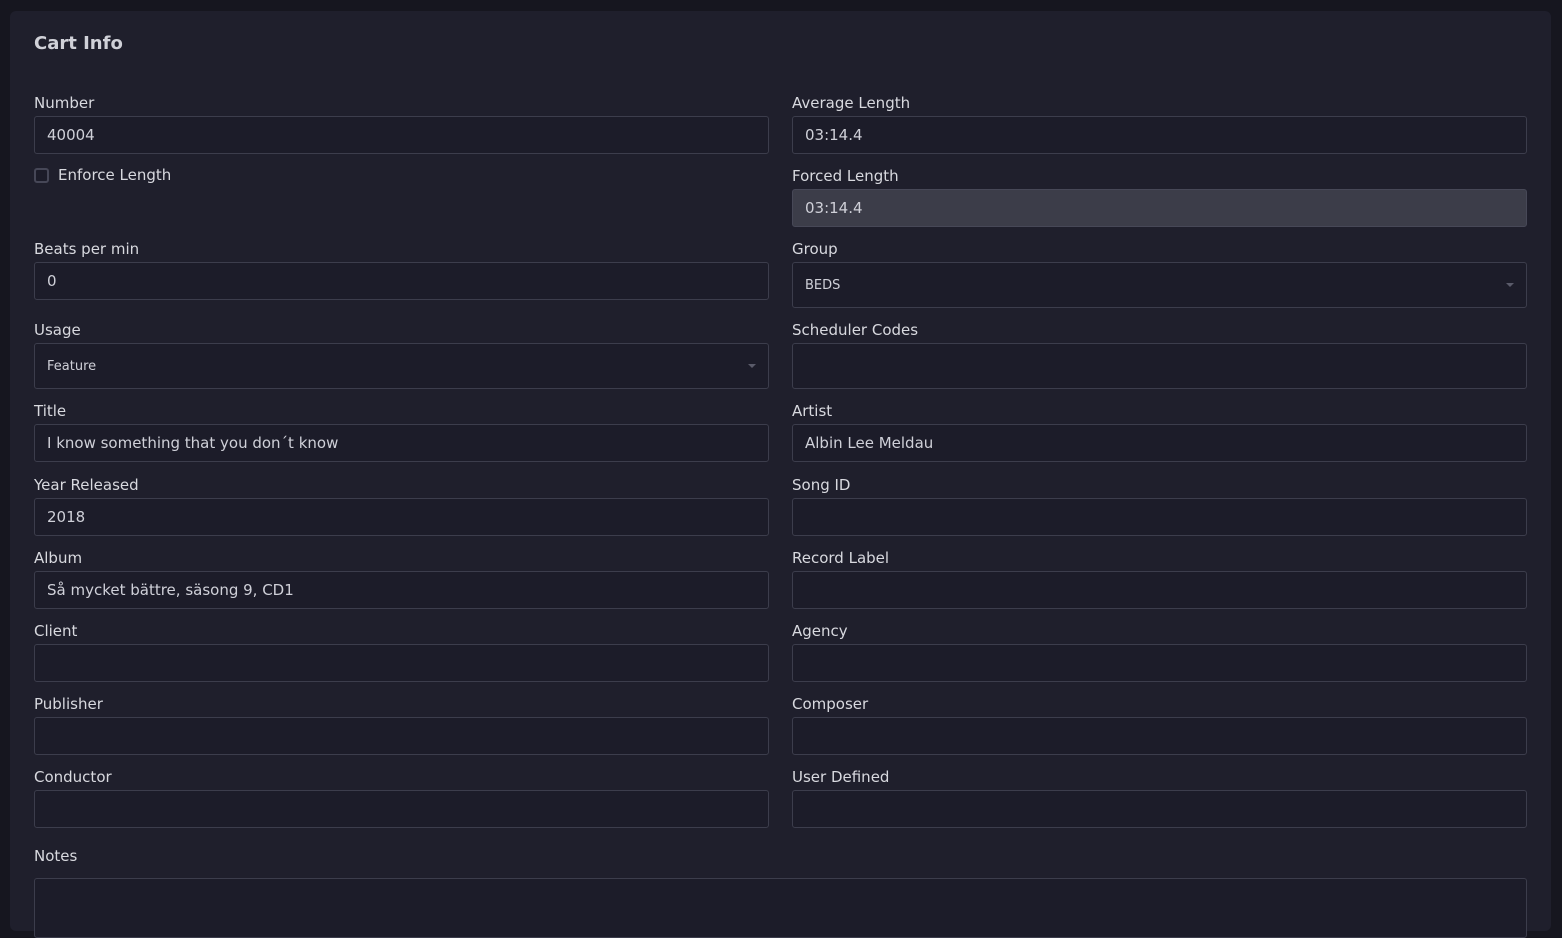  I want to click on bpm-label: Beats per min, so click(87, 249).